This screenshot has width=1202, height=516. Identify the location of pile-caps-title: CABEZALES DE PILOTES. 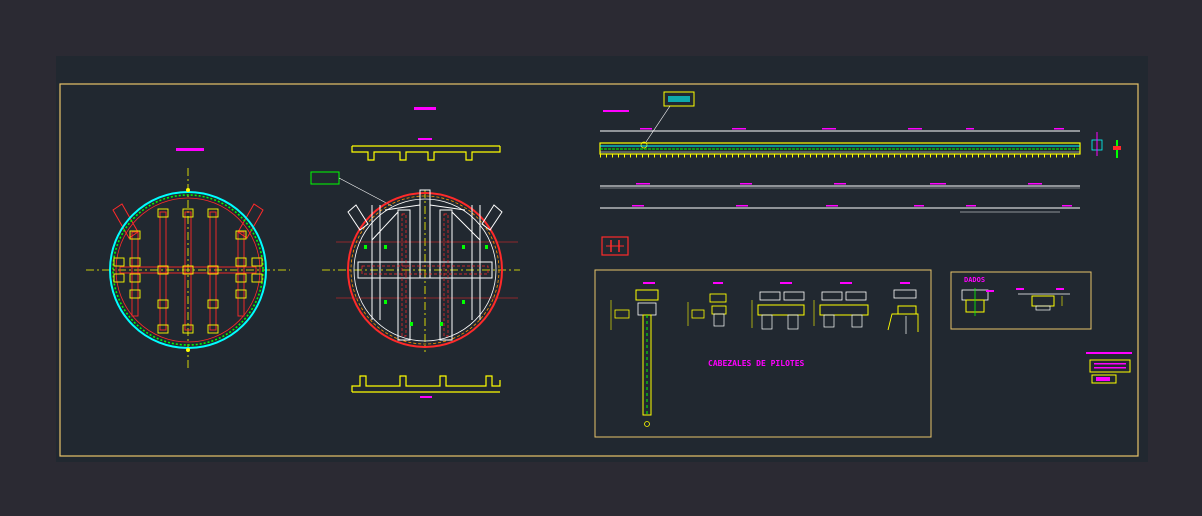
(756, 363).